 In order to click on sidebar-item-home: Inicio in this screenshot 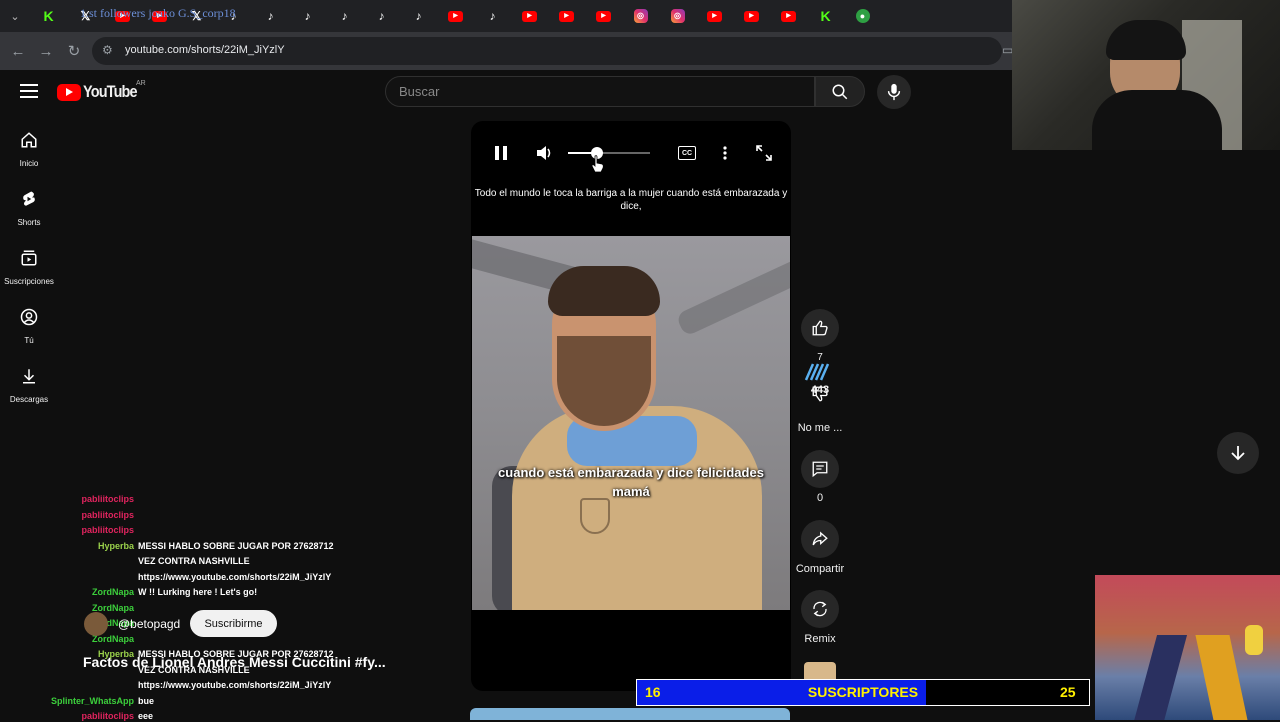, I will do `click(29, 151)`.